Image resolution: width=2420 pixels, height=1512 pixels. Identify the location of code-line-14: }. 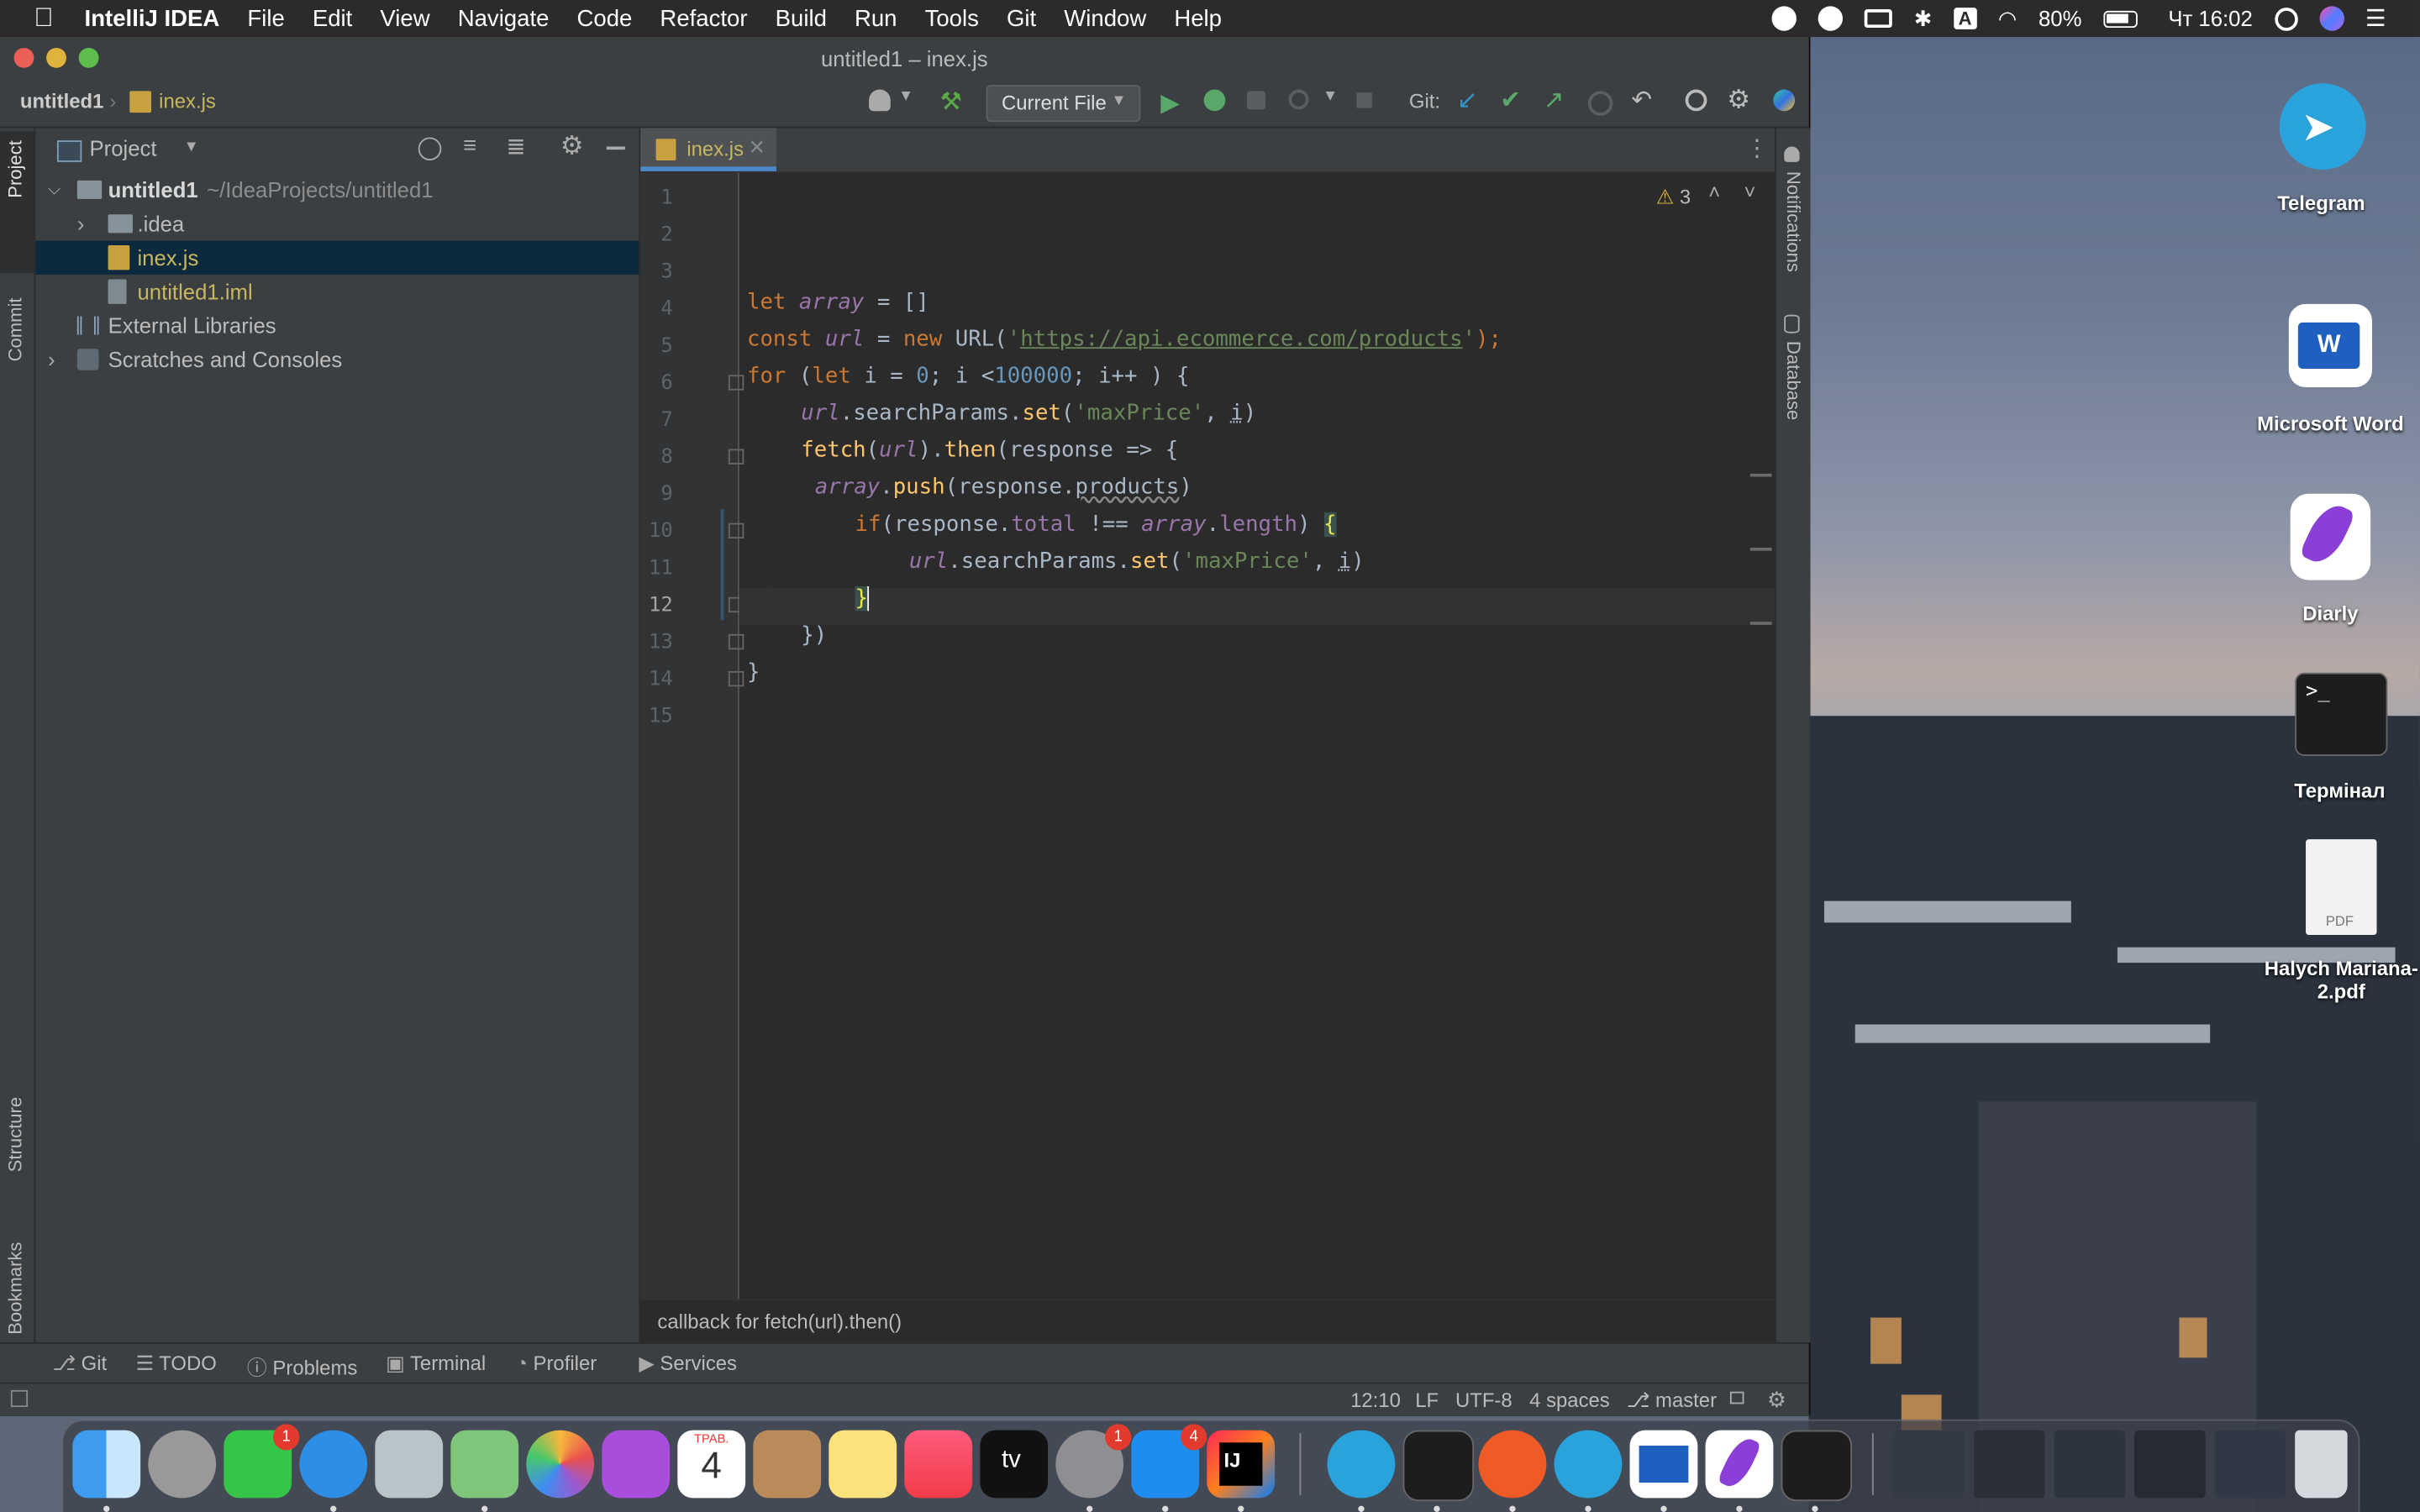
(753, 672).